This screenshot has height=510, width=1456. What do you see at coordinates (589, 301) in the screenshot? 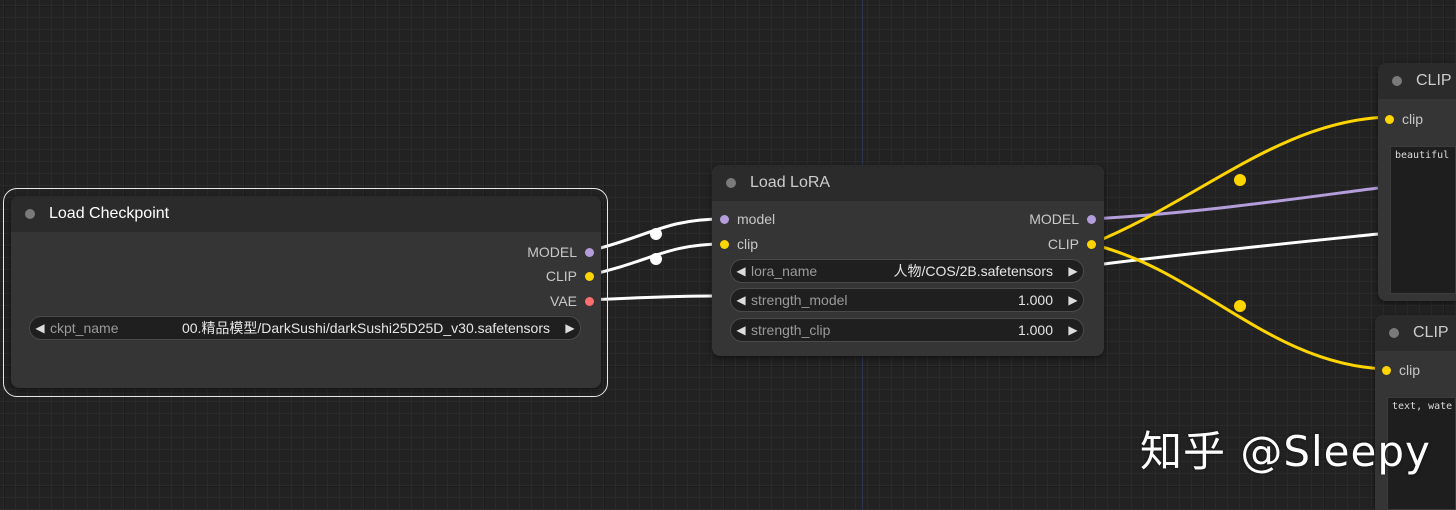
I see `vae-dot-icon` at bounding box center [589, 301].